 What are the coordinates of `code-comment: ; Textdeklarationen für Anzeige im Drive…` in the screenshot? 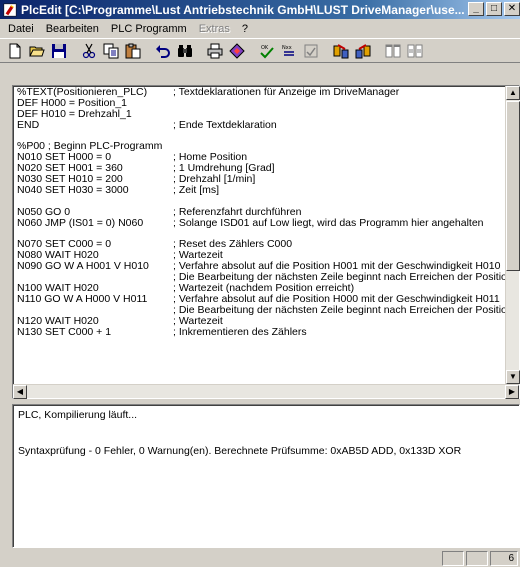 It's located at (286, 92).